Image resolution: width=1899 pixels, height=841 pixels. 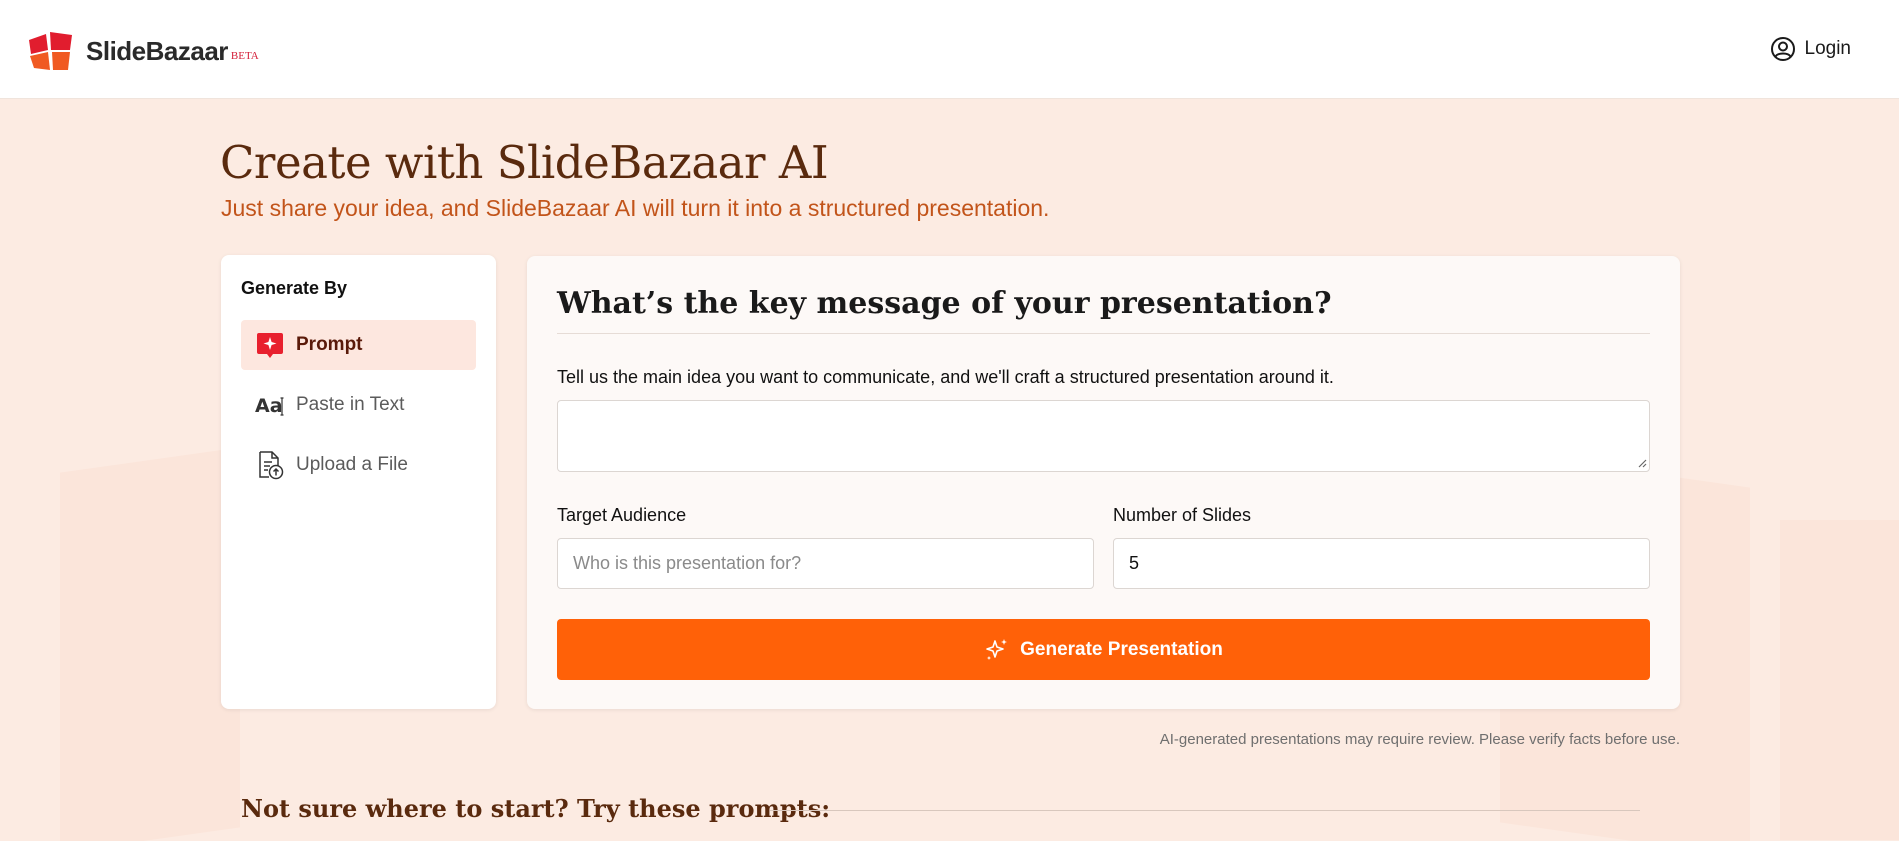 I want to click on text-aa-icon: Aa, so click(x=270, y=405).